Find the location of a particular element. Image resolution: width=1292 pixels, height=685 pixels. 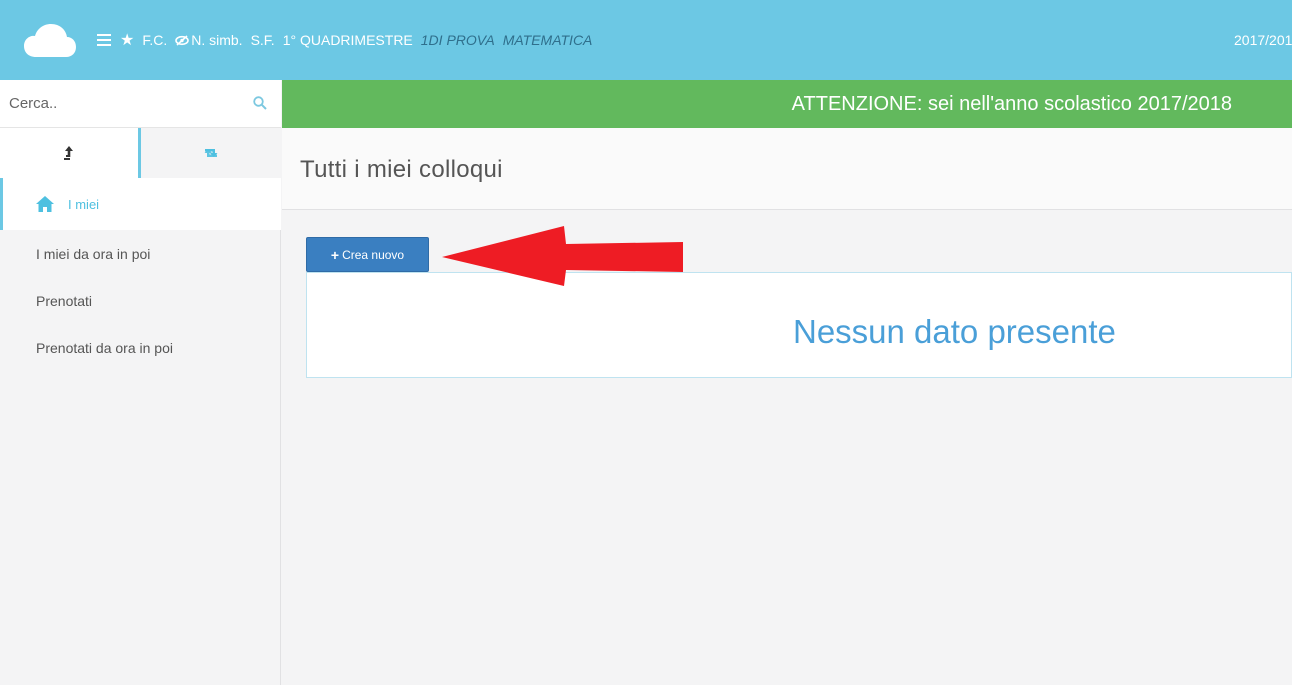

sidebar-item-prenotati-da-ora: Prenotati da ora in poi is located at coordinates (140, 347).